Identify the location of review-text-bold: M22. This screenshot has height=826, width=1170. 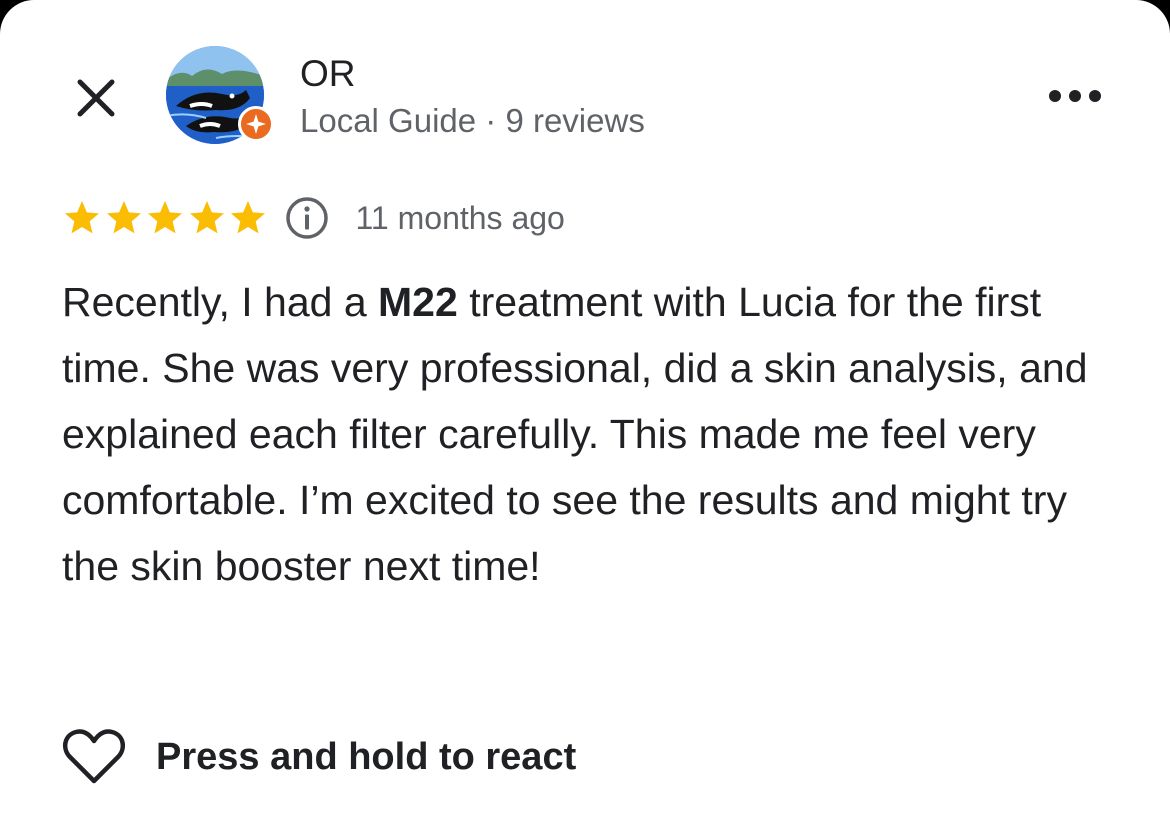
(418, 302).